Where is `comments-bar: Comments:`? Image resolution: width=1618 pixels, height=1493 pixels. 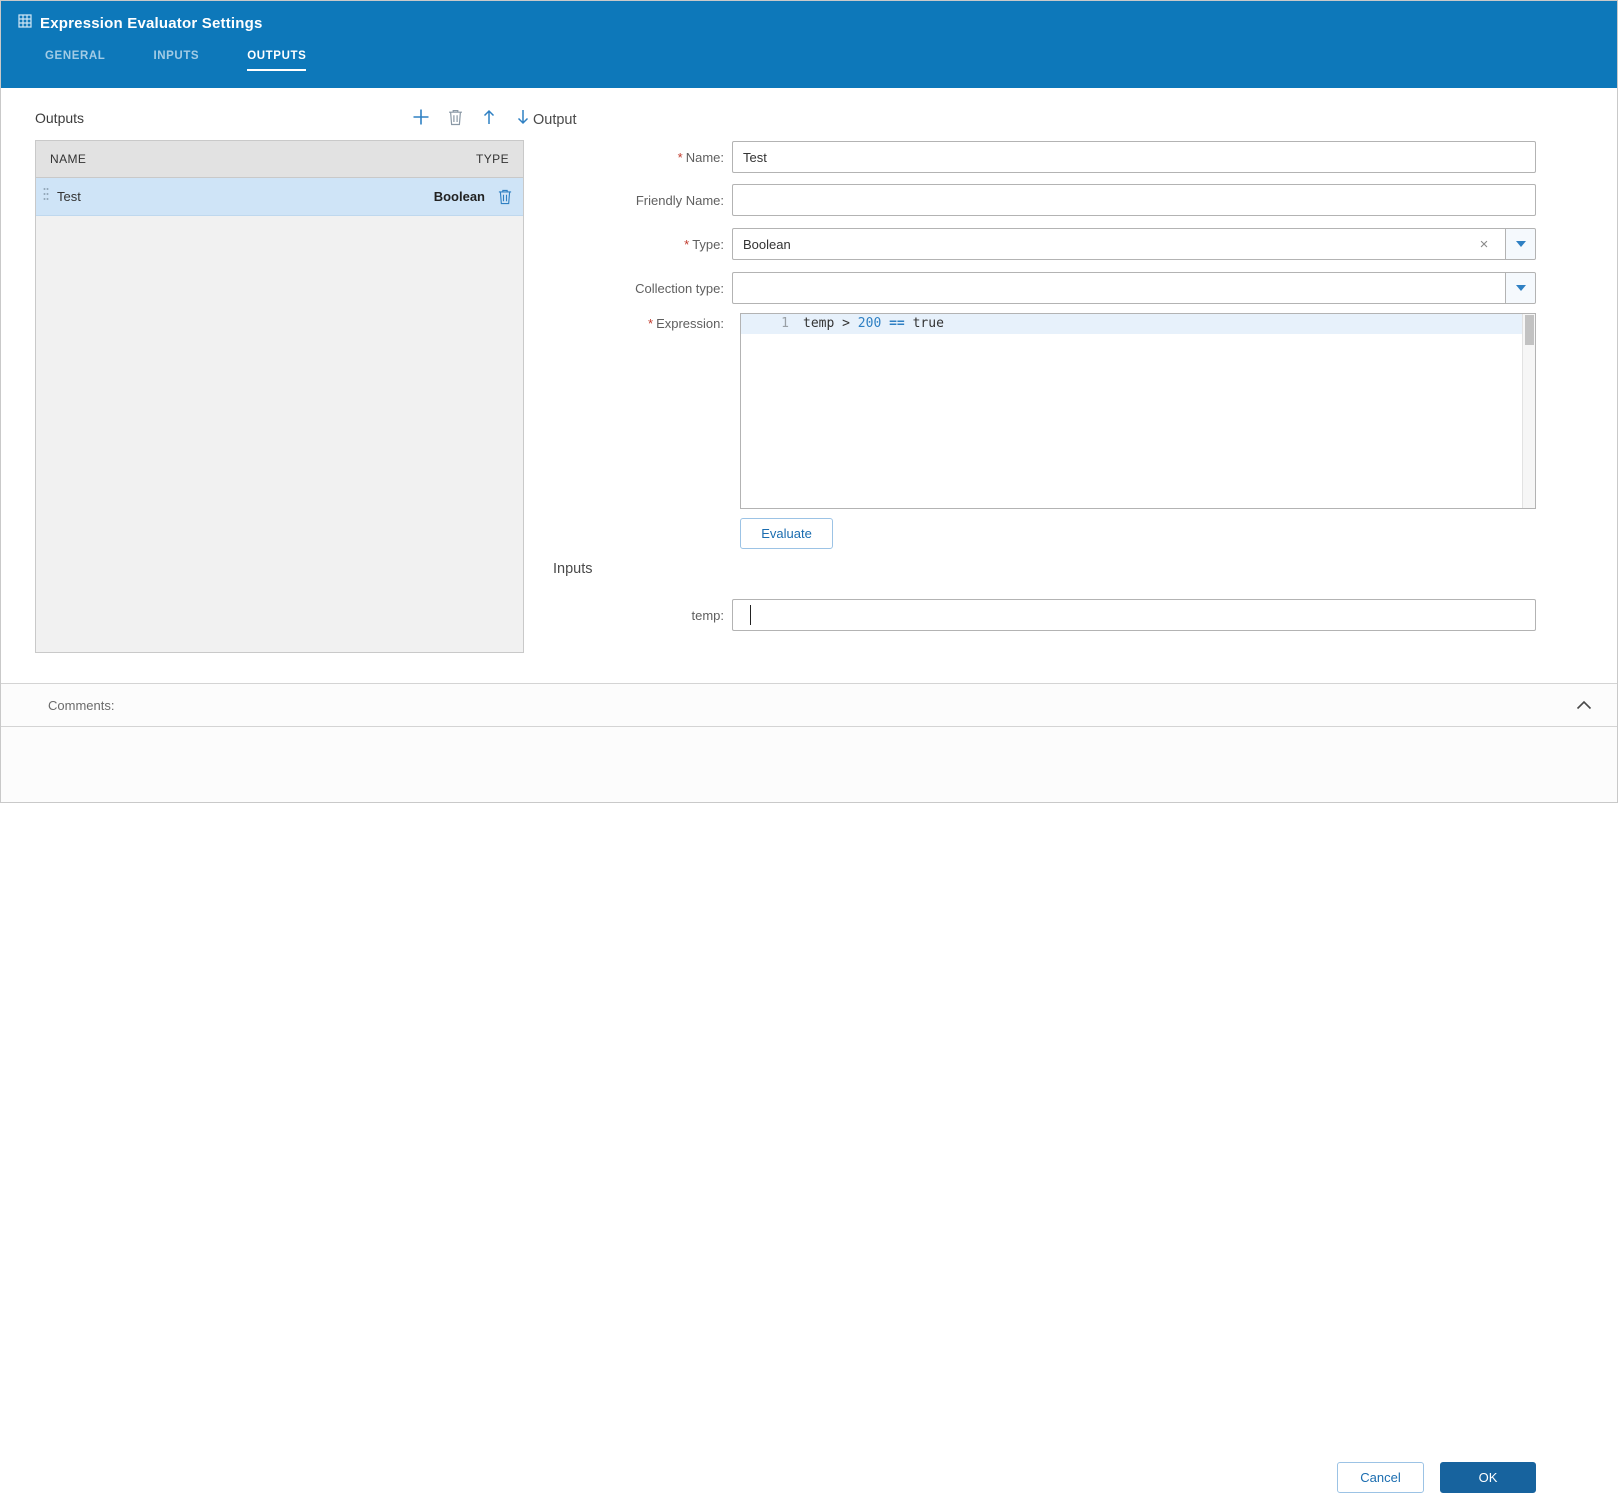 comments-bar: Comments: is located at coordinates (809, 705).